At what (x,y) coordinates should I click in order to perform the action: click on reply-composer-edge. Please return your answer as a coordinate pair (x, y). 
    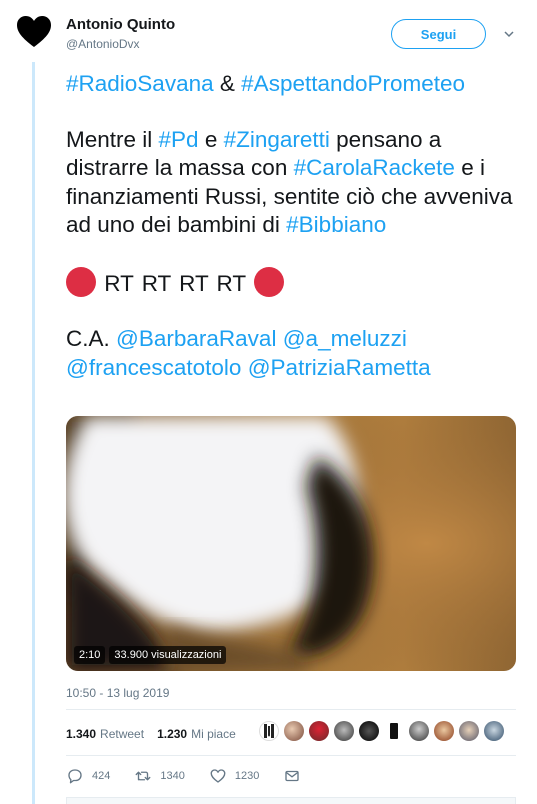
    Looking at the image, I should click on (291, 800).